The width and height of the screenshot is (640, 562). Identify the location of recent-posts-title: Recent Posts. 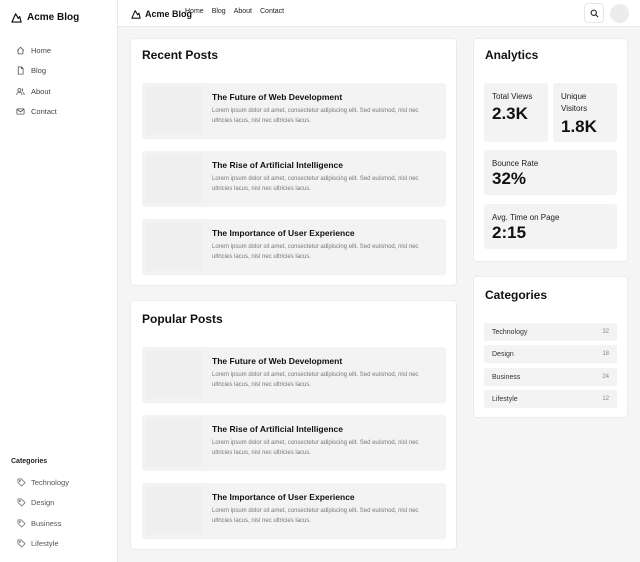
(180, 55).